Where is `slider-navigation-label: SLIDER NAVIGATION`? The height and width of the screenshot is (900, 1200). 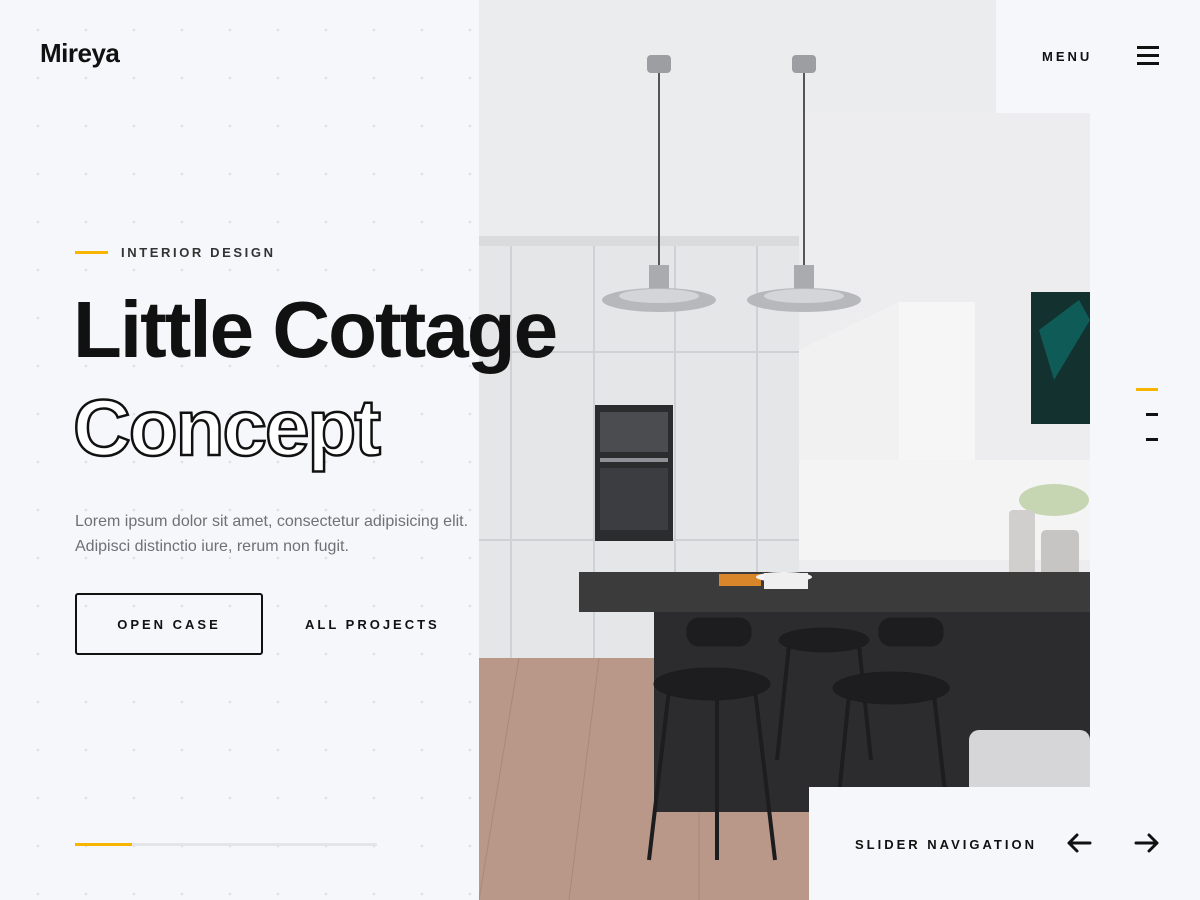 slider-navigation-label: SLIDER NAVIGATION is located at coordinates (946, 844).